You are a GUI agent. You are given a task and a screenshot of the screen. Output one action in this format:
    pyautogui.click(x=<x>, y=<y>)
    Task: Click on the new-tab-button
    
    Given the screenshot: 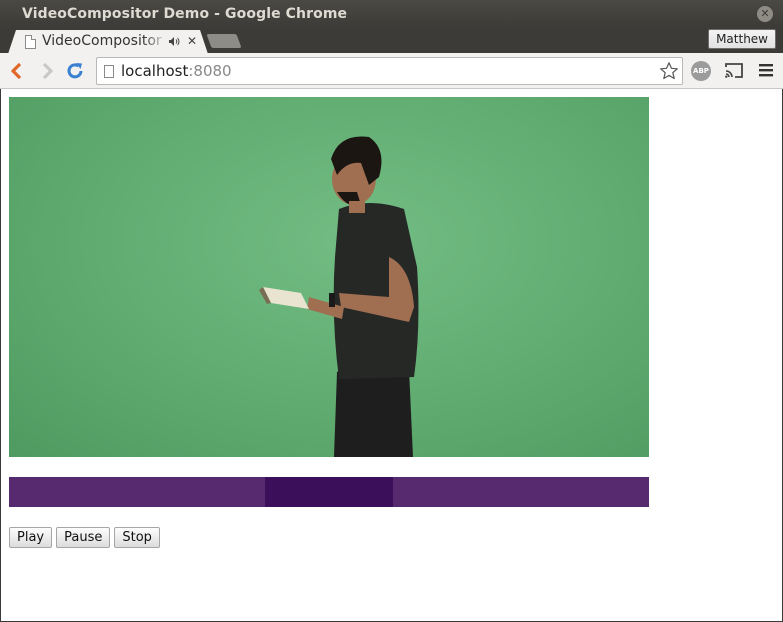 What is the action you would take?
    pyautogui.click(x=224, y=41)
    